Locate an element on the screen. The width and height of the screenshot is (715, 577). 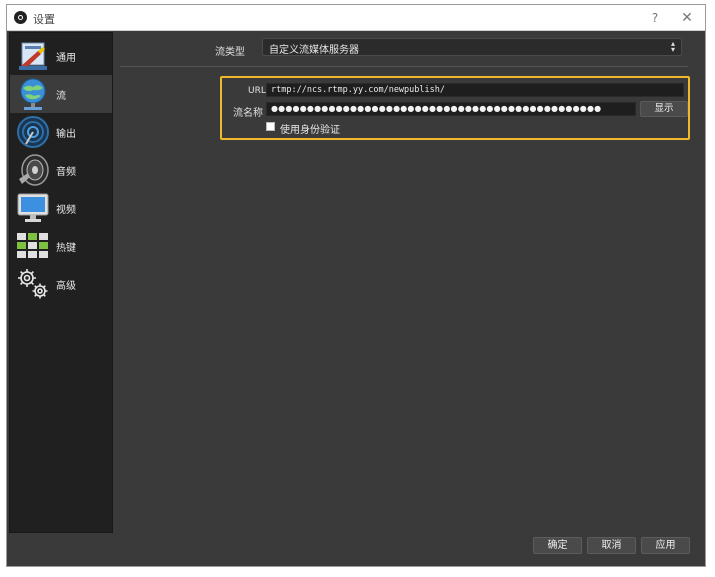
gears-icon is located at coordinates (33, 284).